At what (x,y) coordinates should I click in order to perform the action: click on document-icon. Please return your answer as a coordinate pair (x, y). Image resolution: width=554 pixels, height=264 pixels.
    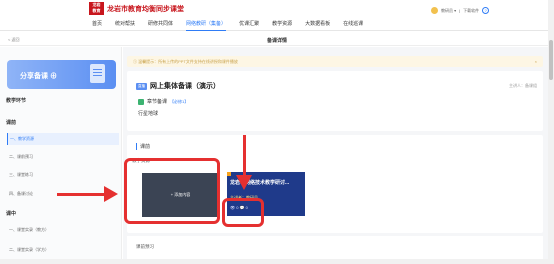
    Looking at the image, I should click on (97, 73).